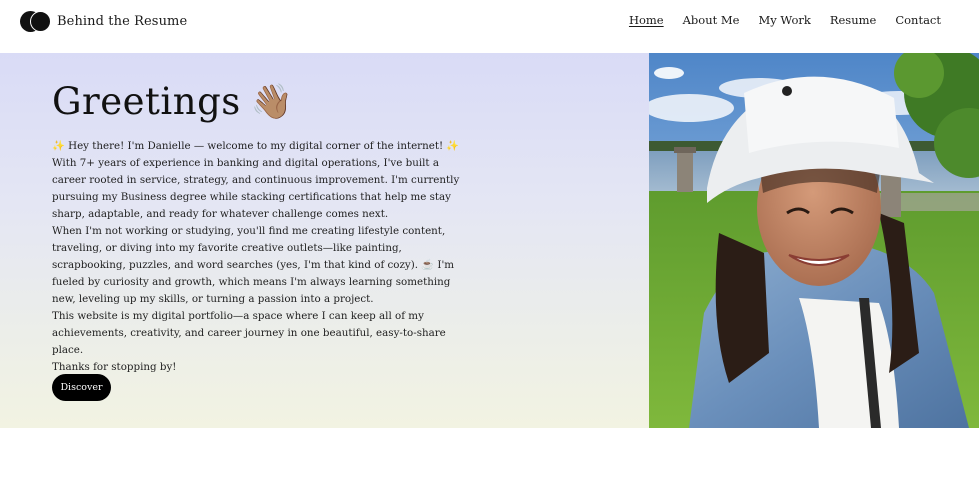 Image resolution: width=979 pixels, height=492 pixels. Describe the element at coordinates (646, 20) in the screenshot. I see `nav-home-link: Home` at that location.